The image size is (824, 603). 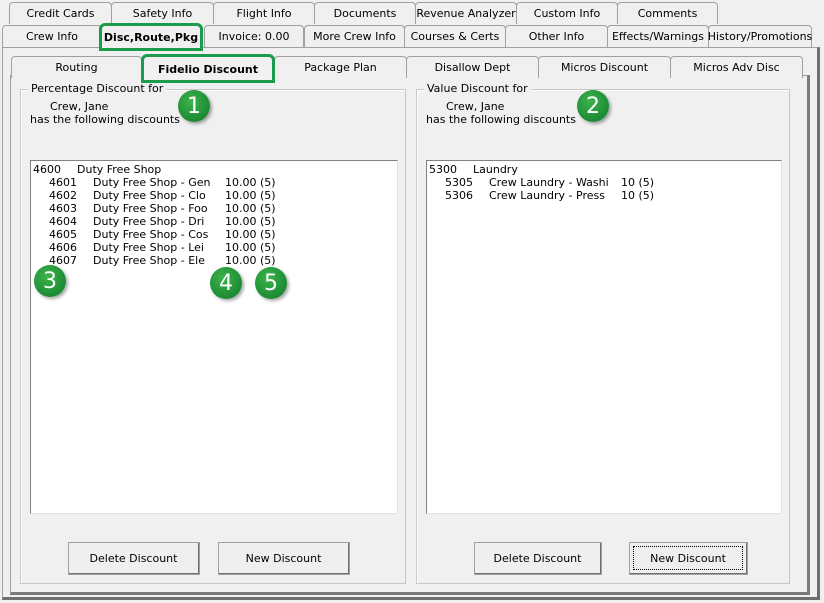 I want to click on item-description: Duty Free Shop, so click(x=119, y=169).